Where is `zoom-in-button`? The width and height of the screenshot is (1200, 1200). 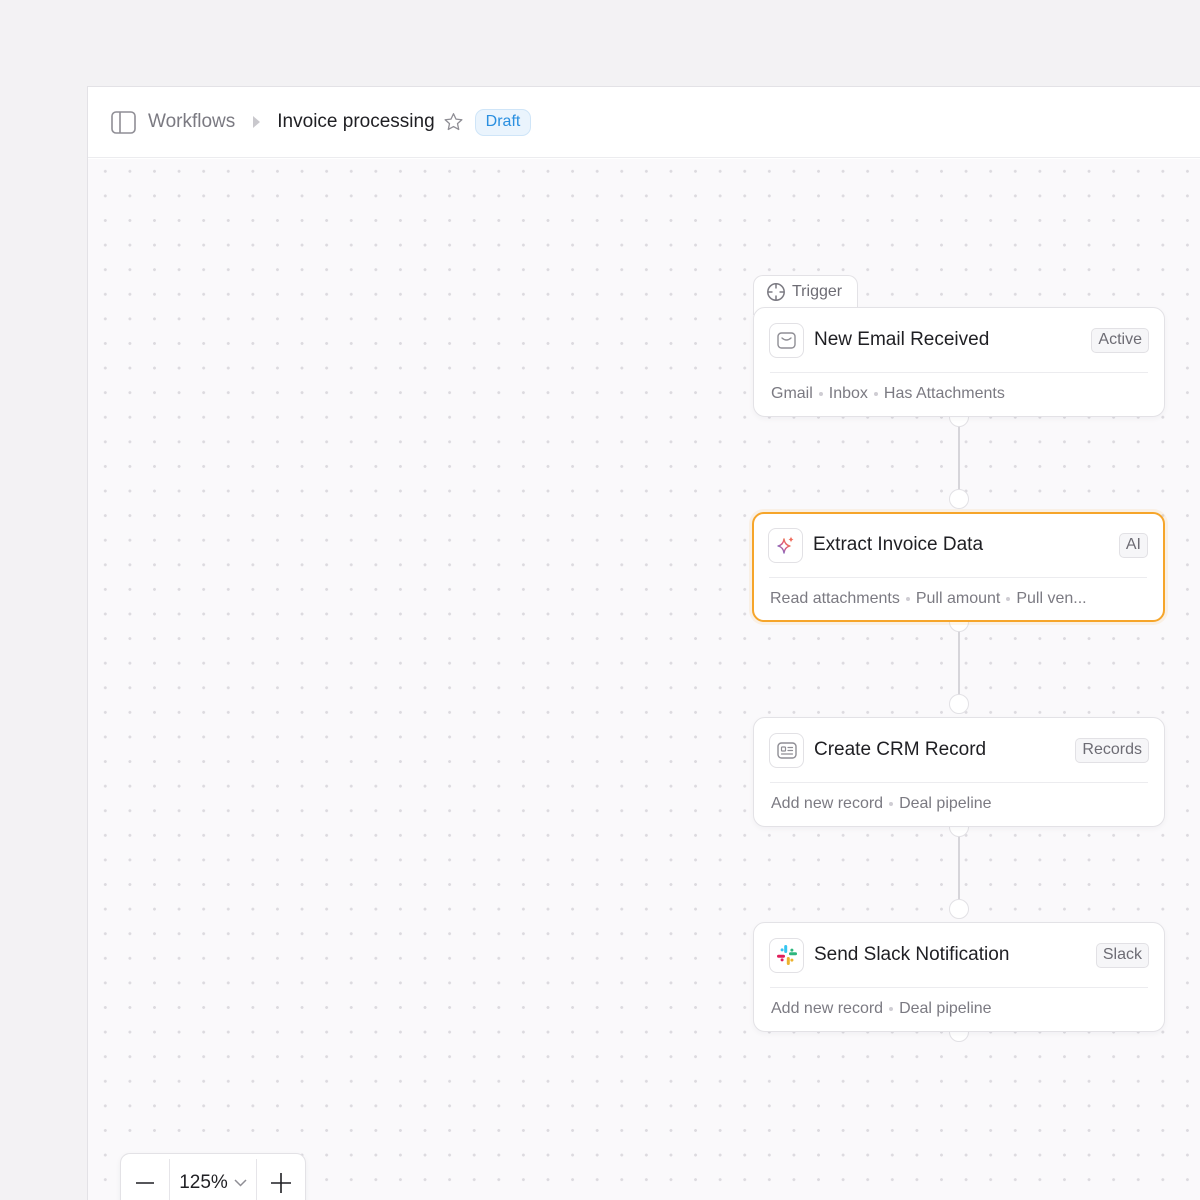 zoom-in-button is located at coordinates (281, 1179).